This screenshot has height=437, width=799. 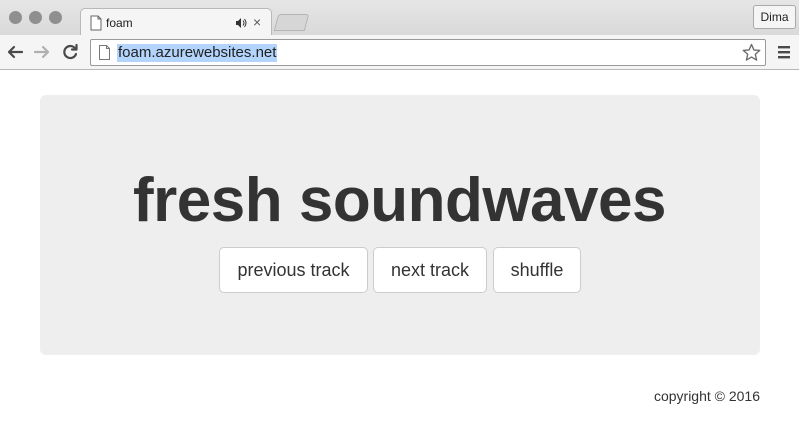 I want to click on speaker-icon, so click(x=241, y=23).